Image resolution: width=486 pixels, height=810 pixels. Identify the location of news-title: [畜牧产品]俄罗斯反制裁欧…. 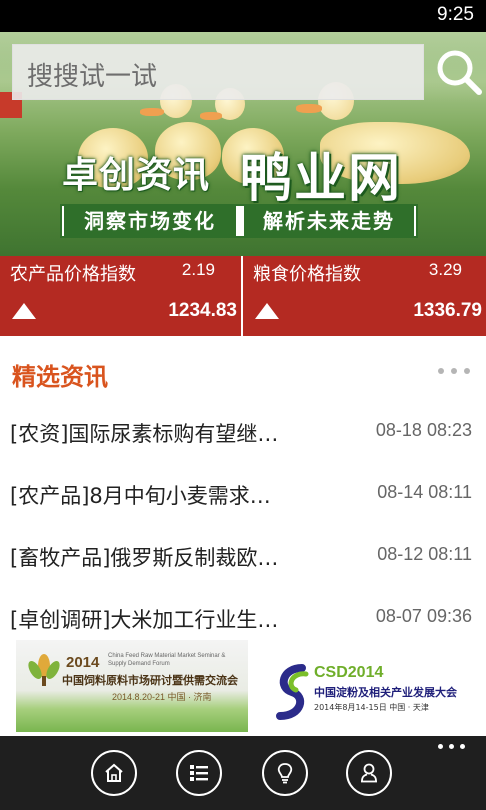
(144, 558).